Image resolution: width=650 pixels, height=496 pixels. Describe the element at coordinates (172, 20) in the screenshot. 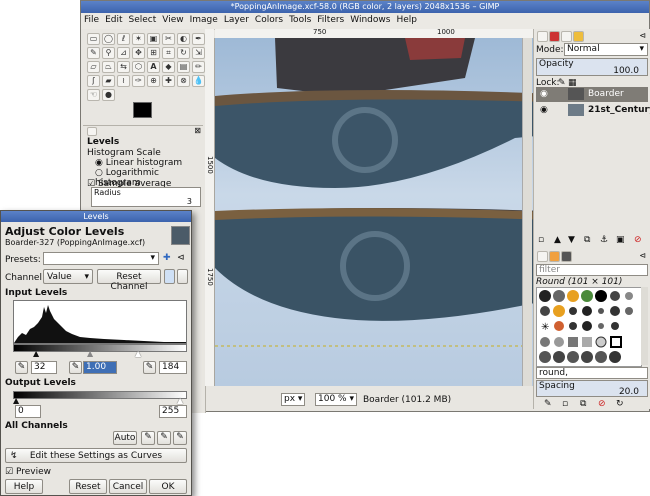

I see `menu-view: View` at that location.